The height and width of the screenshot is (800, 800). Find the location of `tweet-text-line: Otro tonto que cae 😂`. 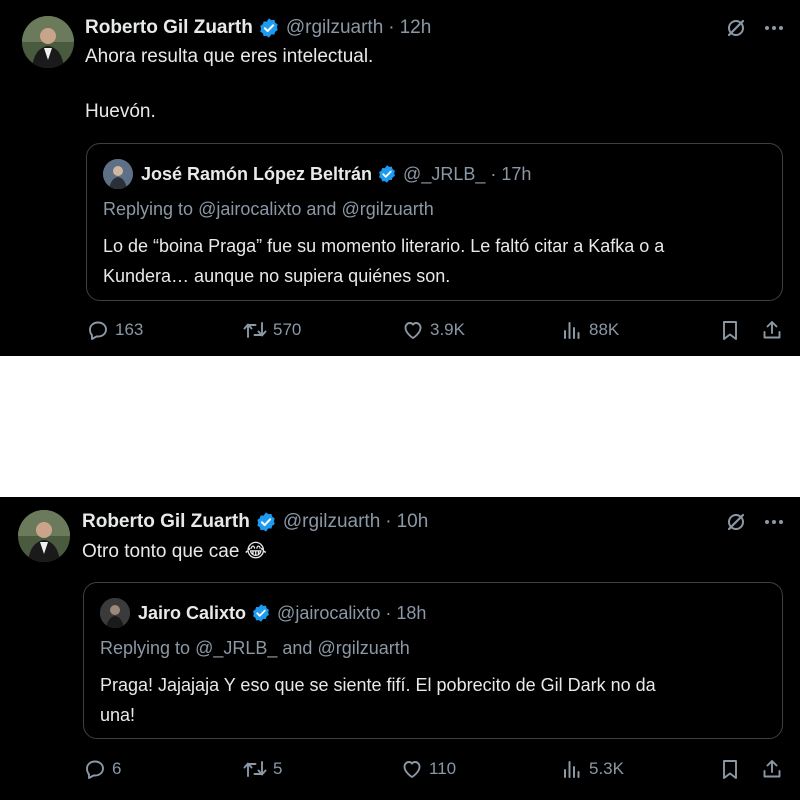

tweet-text-line: Otro tonto que cae 😂 is located at coordinates (174, 551).